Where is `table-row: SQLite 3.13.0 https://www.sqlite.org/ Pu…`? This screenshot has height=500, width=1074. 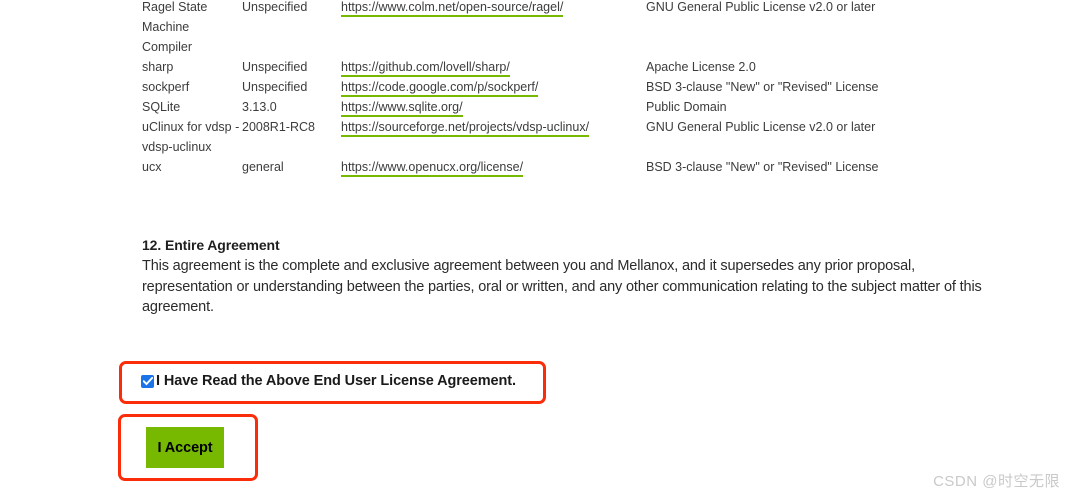 table-row: SQLite 3.13.0 https://www.sqlite.org/ Pu… is located at coordinates (592, 107).